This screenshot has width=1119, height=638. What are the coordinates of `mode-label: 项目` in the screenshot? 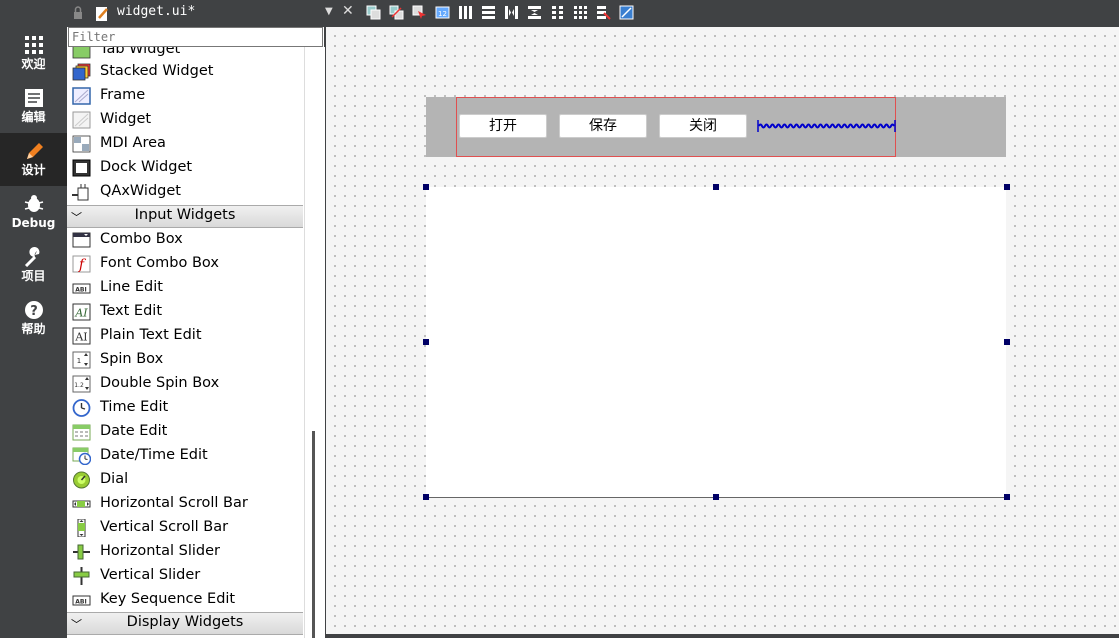 It's located at (33, 276).